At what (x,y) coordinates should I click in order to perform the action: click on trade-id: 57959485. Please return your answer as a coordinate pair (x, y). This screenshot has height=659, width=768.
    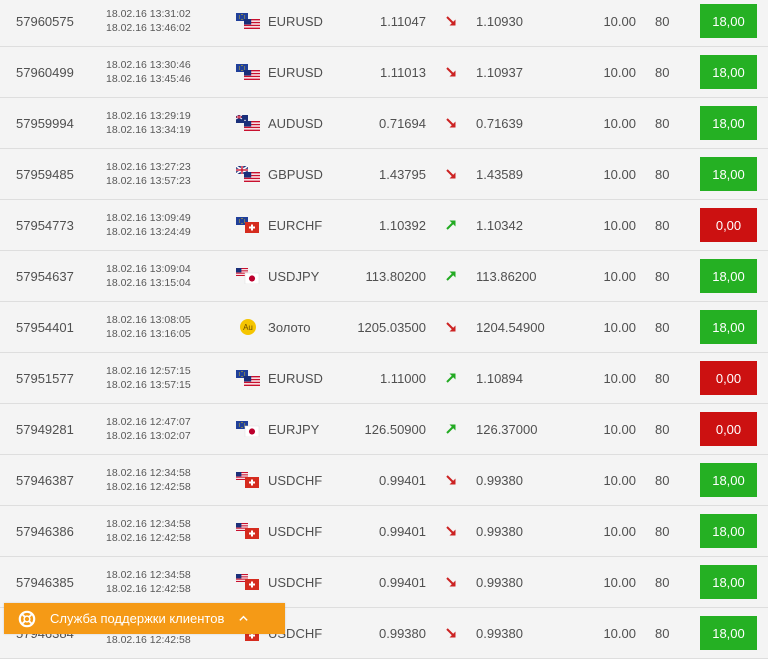
    Looking at the image, I should click on (45, 174).